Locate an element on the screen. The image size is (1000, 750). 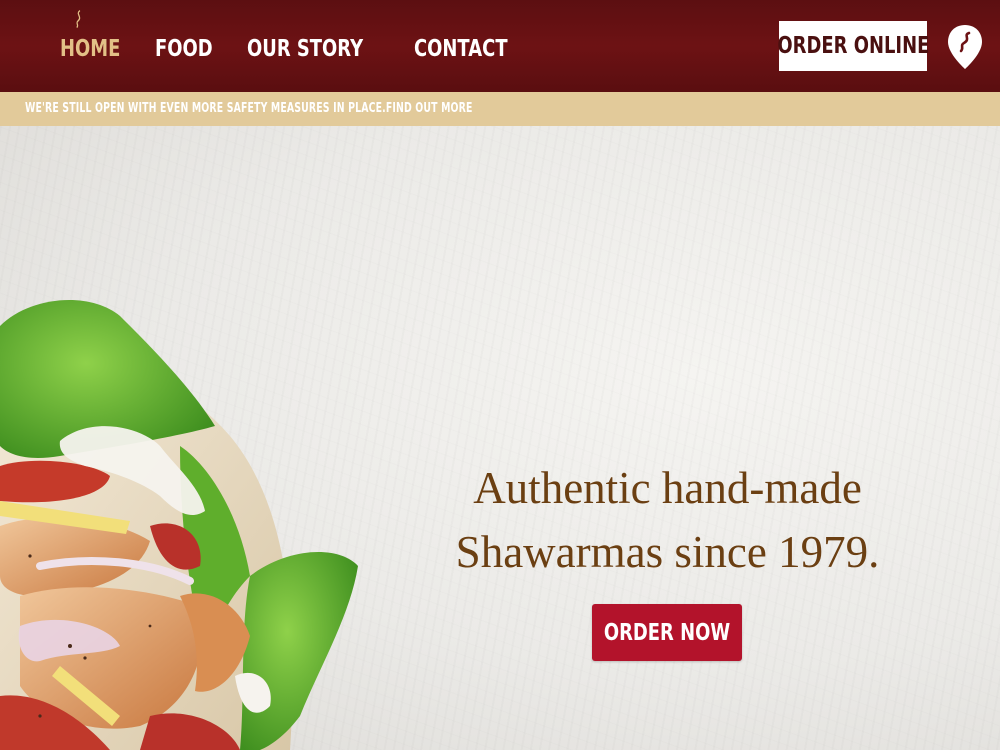
nav-item-label: OUR STORY is located at coordinates (305, 49).